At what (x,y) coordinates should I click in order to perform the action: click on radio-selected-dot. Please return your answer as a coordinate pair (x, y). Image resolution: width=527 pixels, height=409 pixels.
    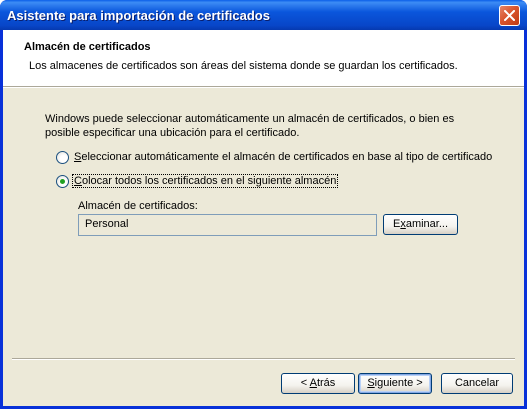
    Looking at the image, I should click on (62, 181).